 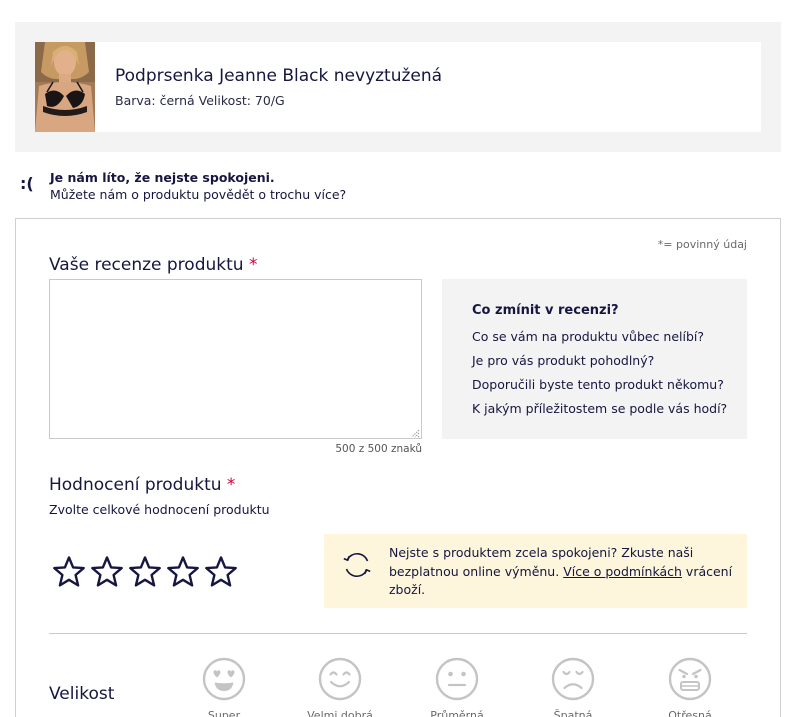 What do you see at coordinates (414, 432) in the screenshot?
I see `resize-grip-icon` at bounding box center [414, 432].